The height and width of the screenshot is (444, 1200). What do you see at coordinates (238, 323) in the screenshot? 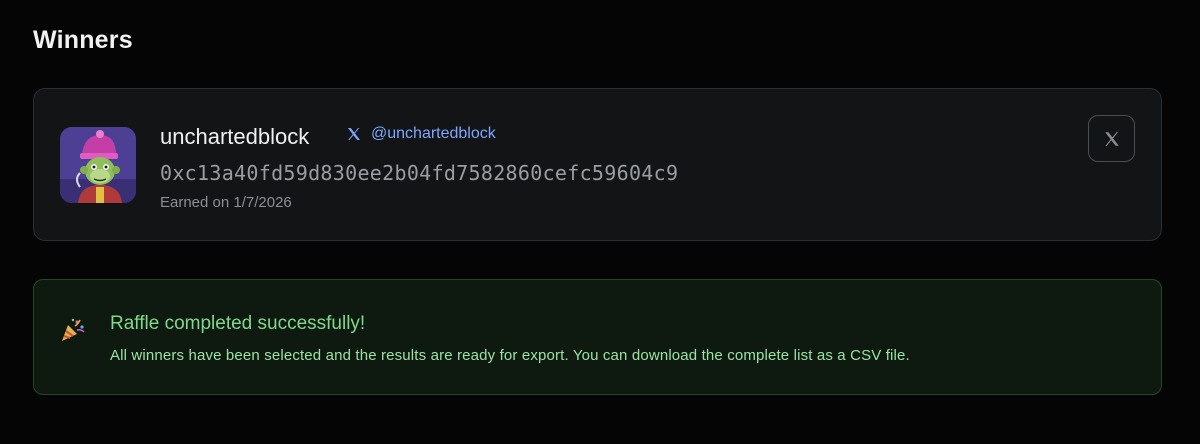
I see `banner-title: Raffle completed successfully!` at bounding box center [238, 323].